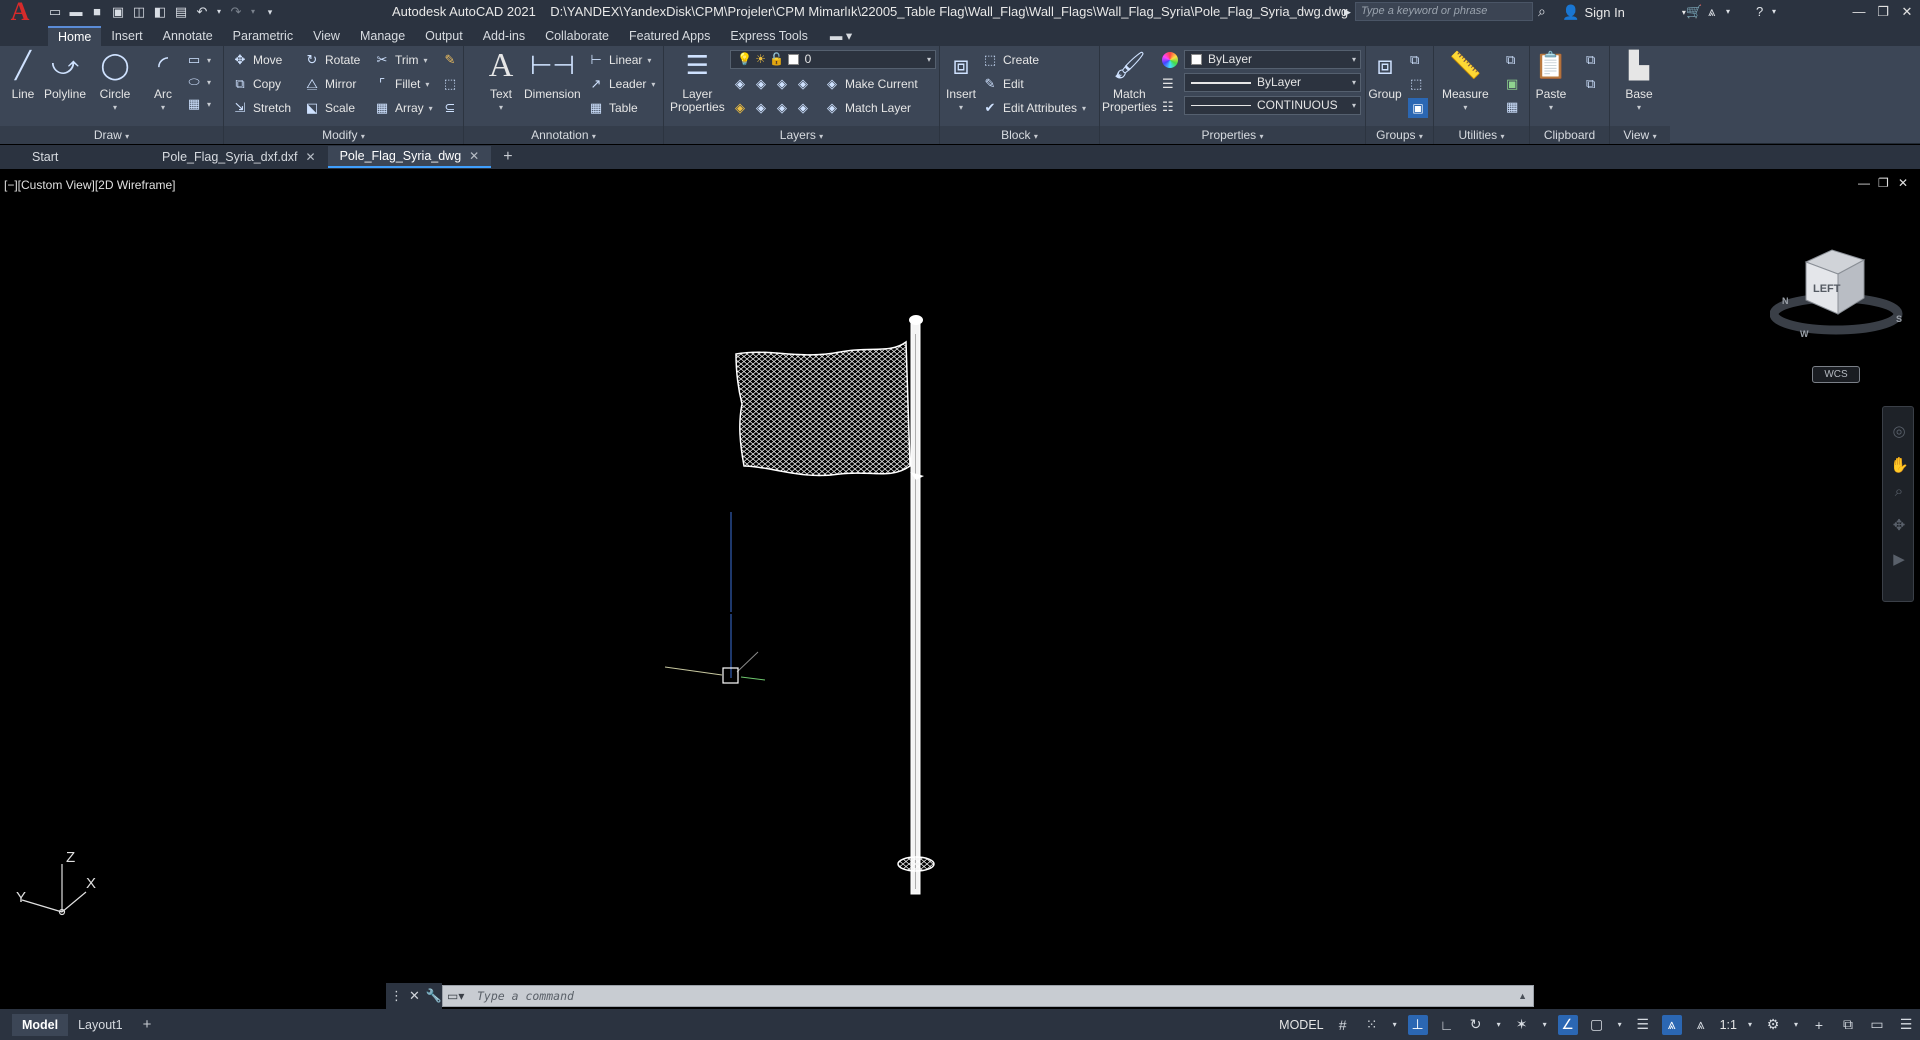 This screenshot has width=1920, height=1040. Describe the element at coordinates (1819, 1025) in the screenshot. I see `units-plus-icon: +` at that location.